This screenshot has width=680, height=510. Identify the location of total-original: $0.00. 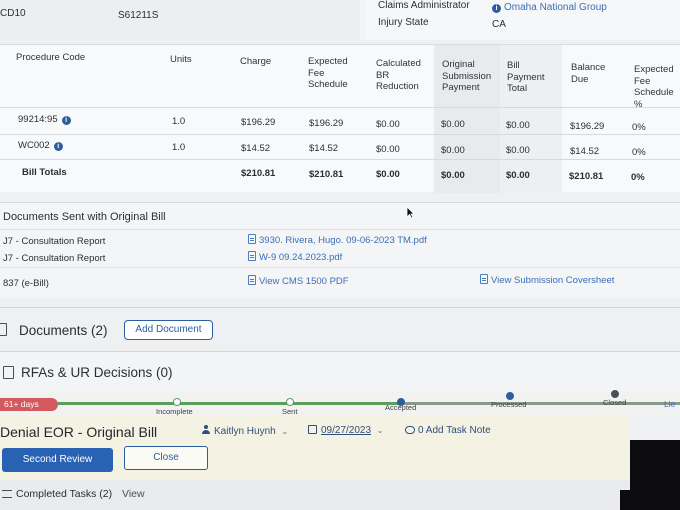
(453, 175).